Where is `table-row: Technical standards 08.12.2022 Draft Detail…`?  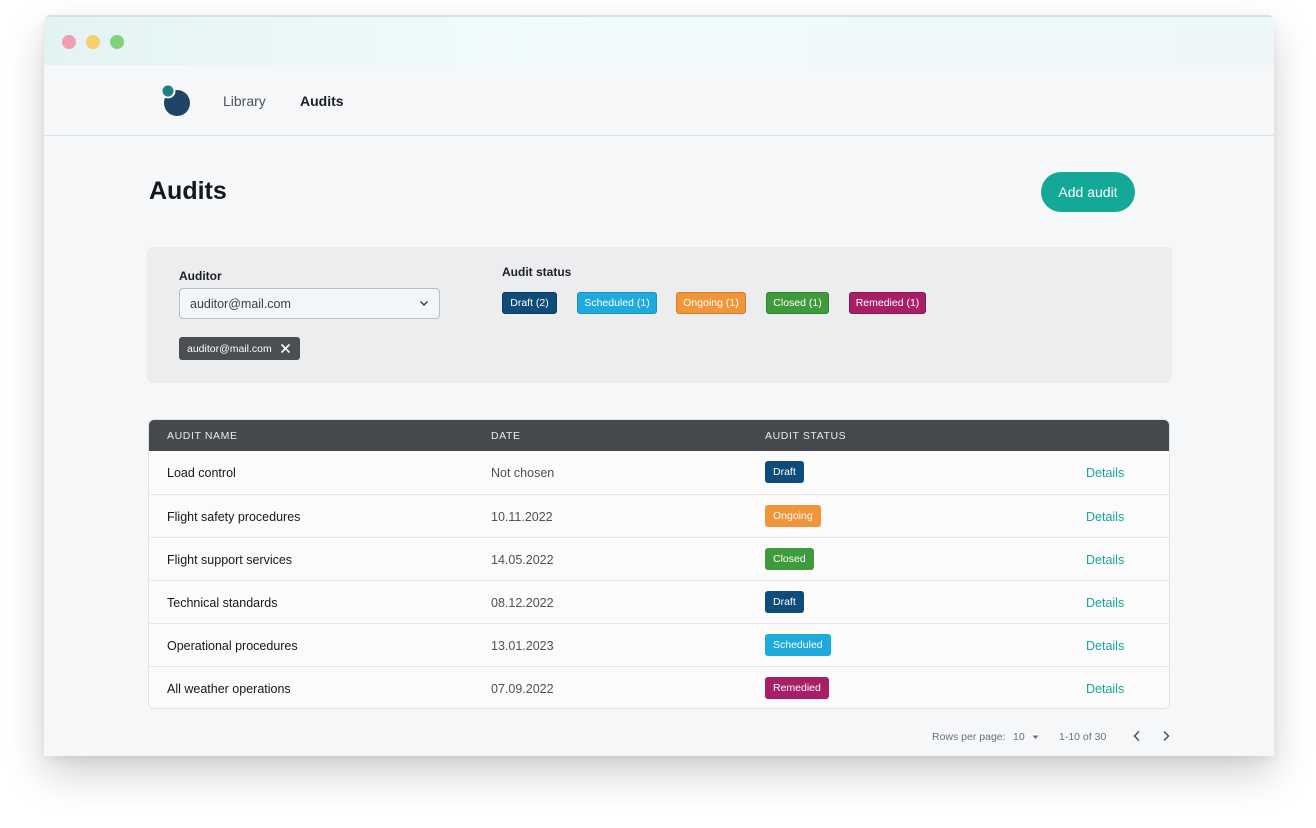
table-row: Technical standards 08.12.2022 Draft Detail… is located at coordinates (659, 601).